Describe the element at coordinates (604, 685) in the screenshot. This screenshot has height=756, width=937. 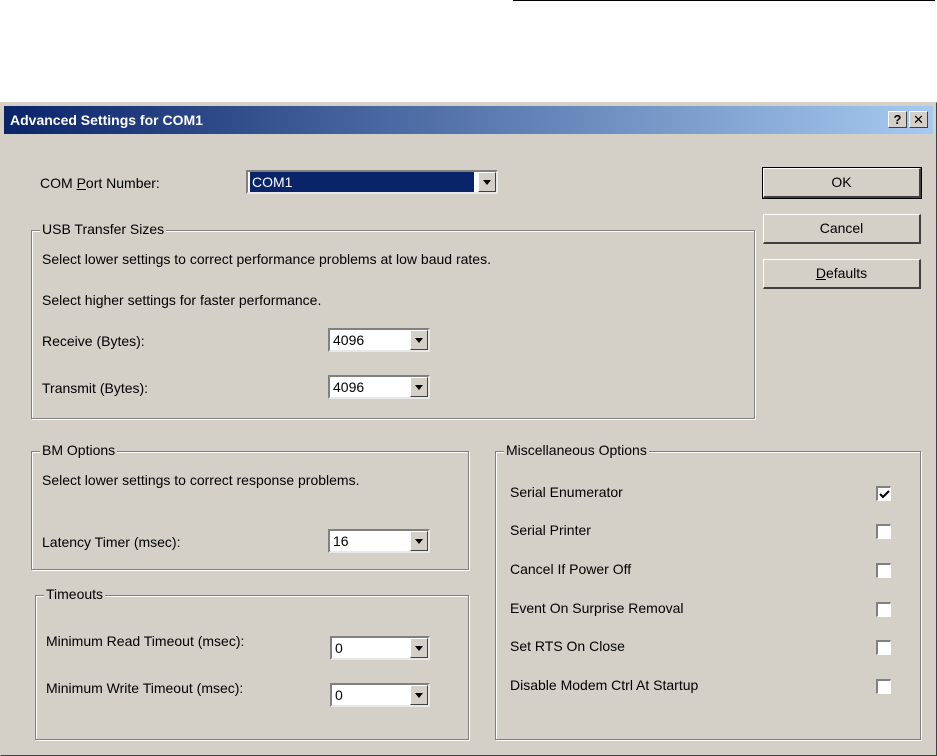
I see `misc-option-label: Disable Modem Ctrl At Startup` at that location.